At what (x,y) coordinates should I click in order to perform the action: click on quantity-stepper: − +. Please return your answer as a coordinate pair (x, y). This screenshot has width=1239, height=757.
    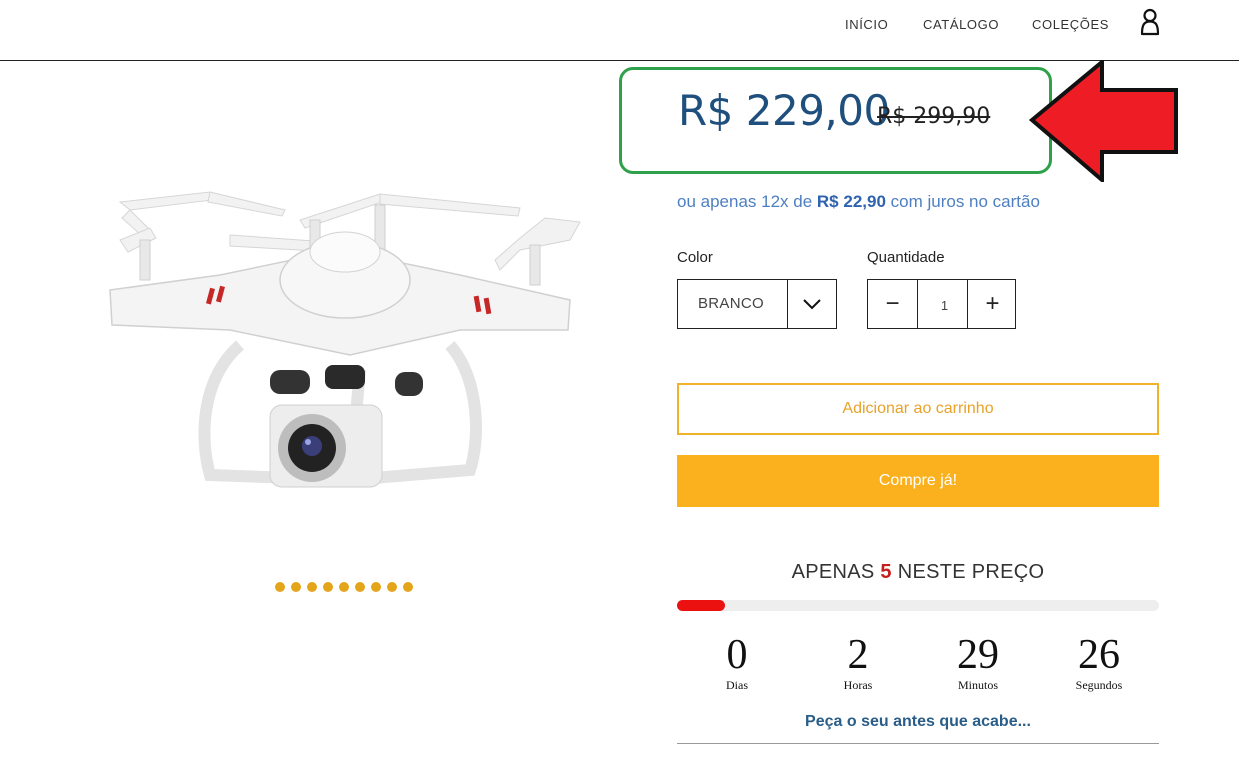
    Looking at the image, I should click on (942, 304).